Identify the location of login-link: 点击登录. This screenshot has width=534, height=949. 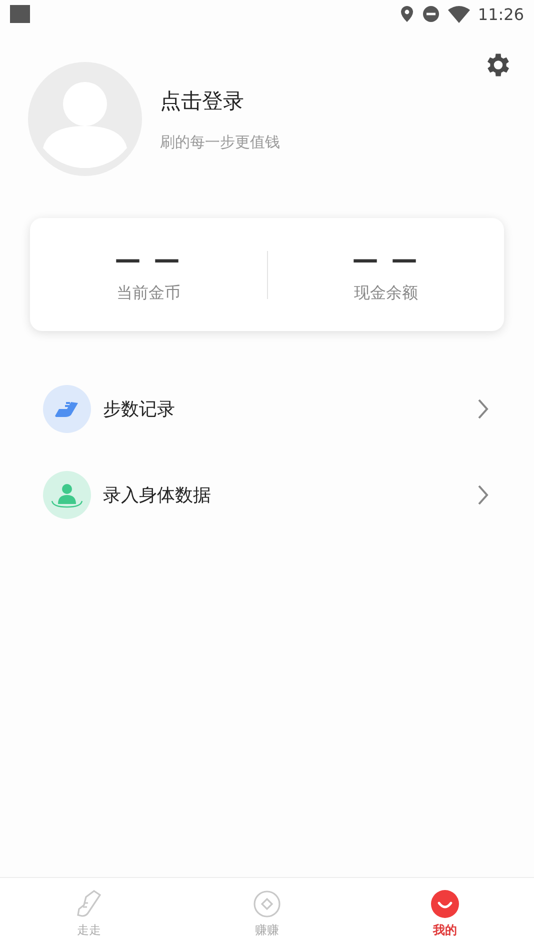
(220, 100).